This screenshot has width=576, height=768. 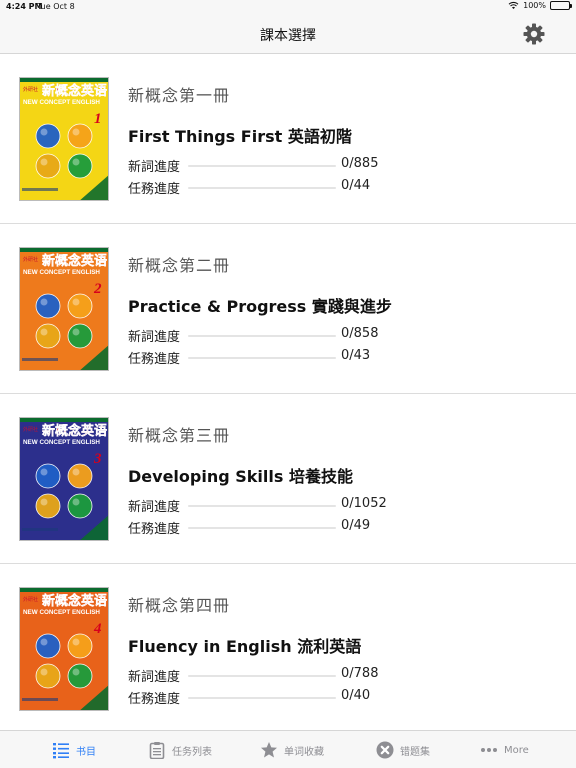 I want to click on new-words-value: 0/788, so click(x=360, y=673).